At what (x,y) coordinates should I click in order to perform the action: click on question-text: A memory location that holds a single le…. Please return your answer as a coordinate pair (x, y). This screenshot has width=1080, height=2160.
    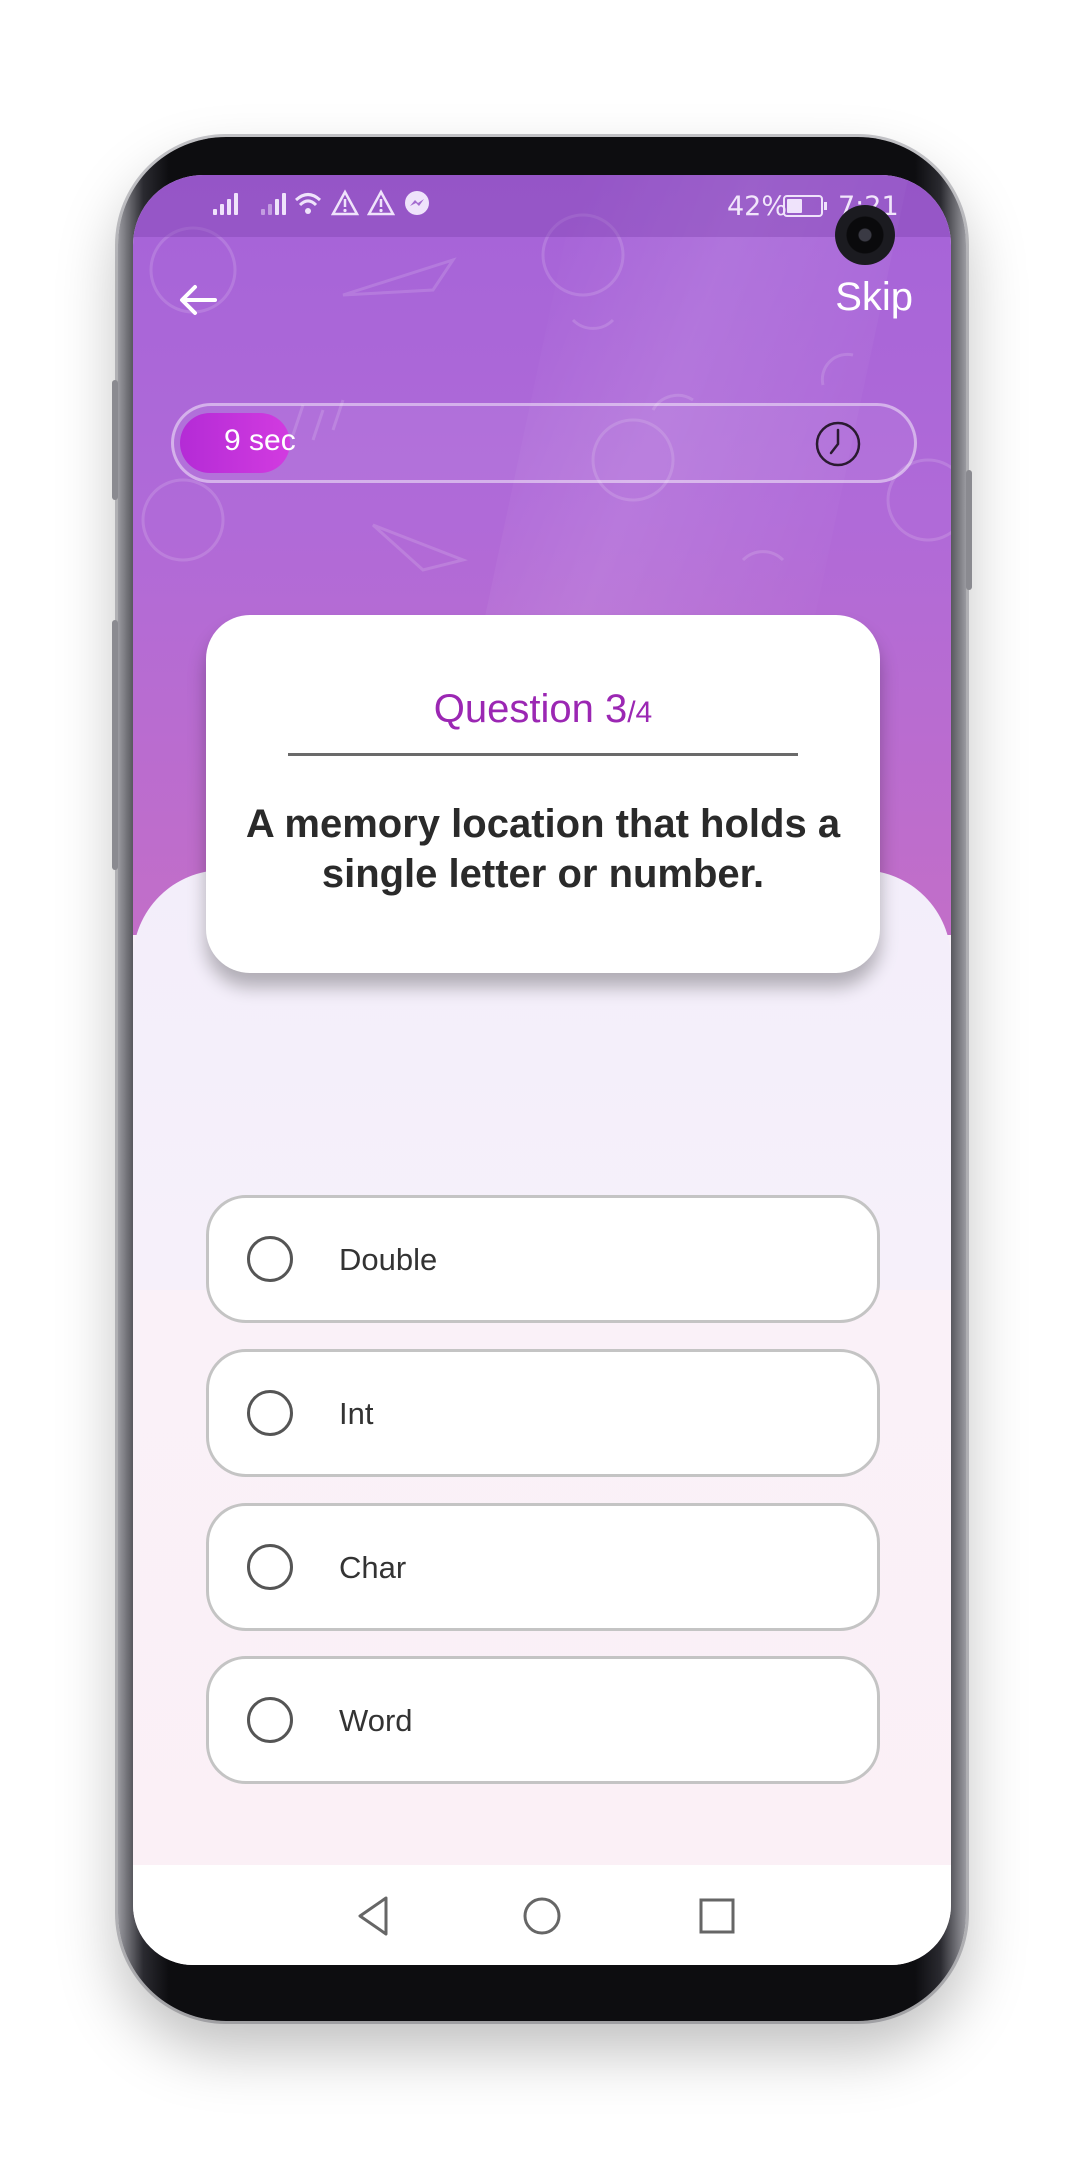
    Looking at the image, I should click on (543, 849).